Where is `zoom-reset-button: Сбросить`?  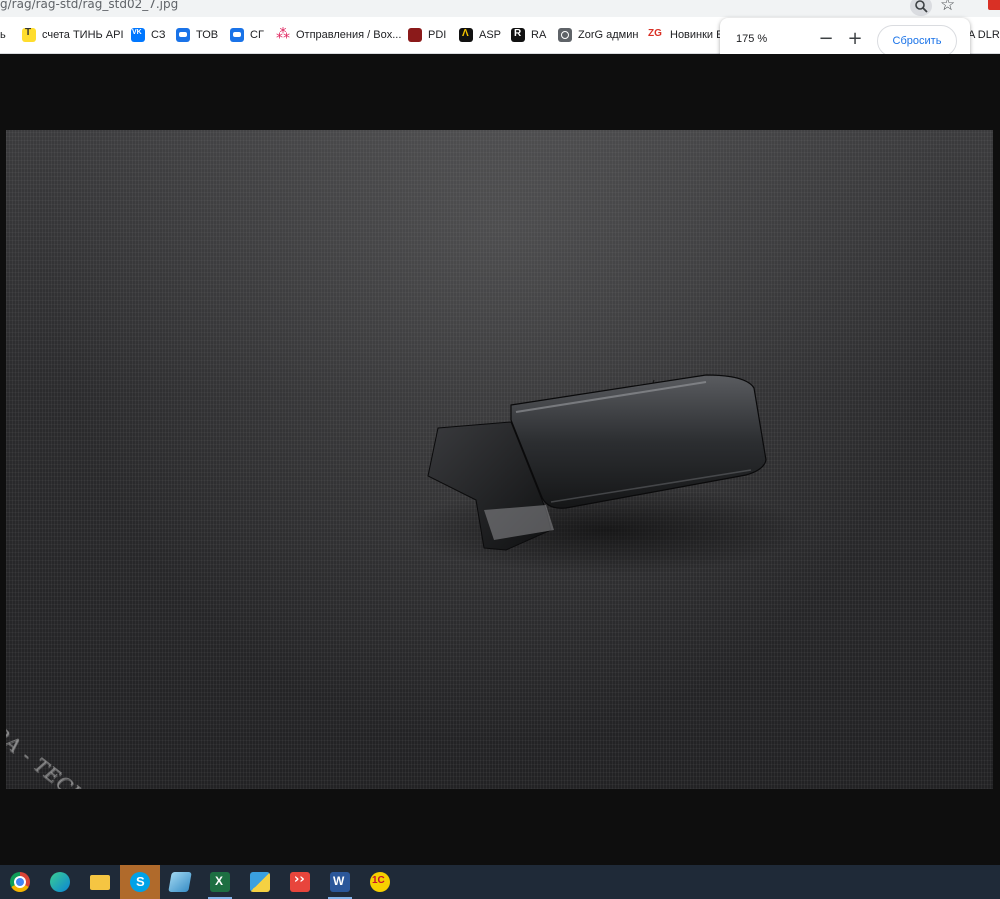 zoom-reset-button: Сбросить is located at coordinates (917, 41).